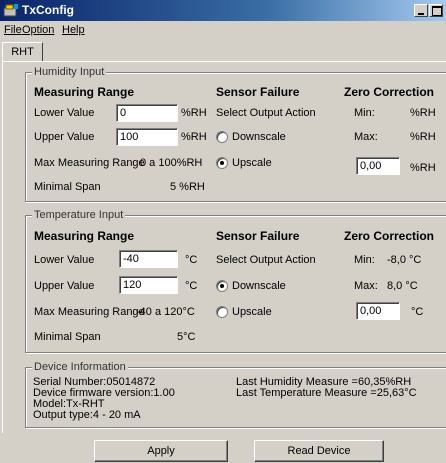 This screenshot has width=446, height=463. I want to click on humidity-upper-input, so click(147, 137).